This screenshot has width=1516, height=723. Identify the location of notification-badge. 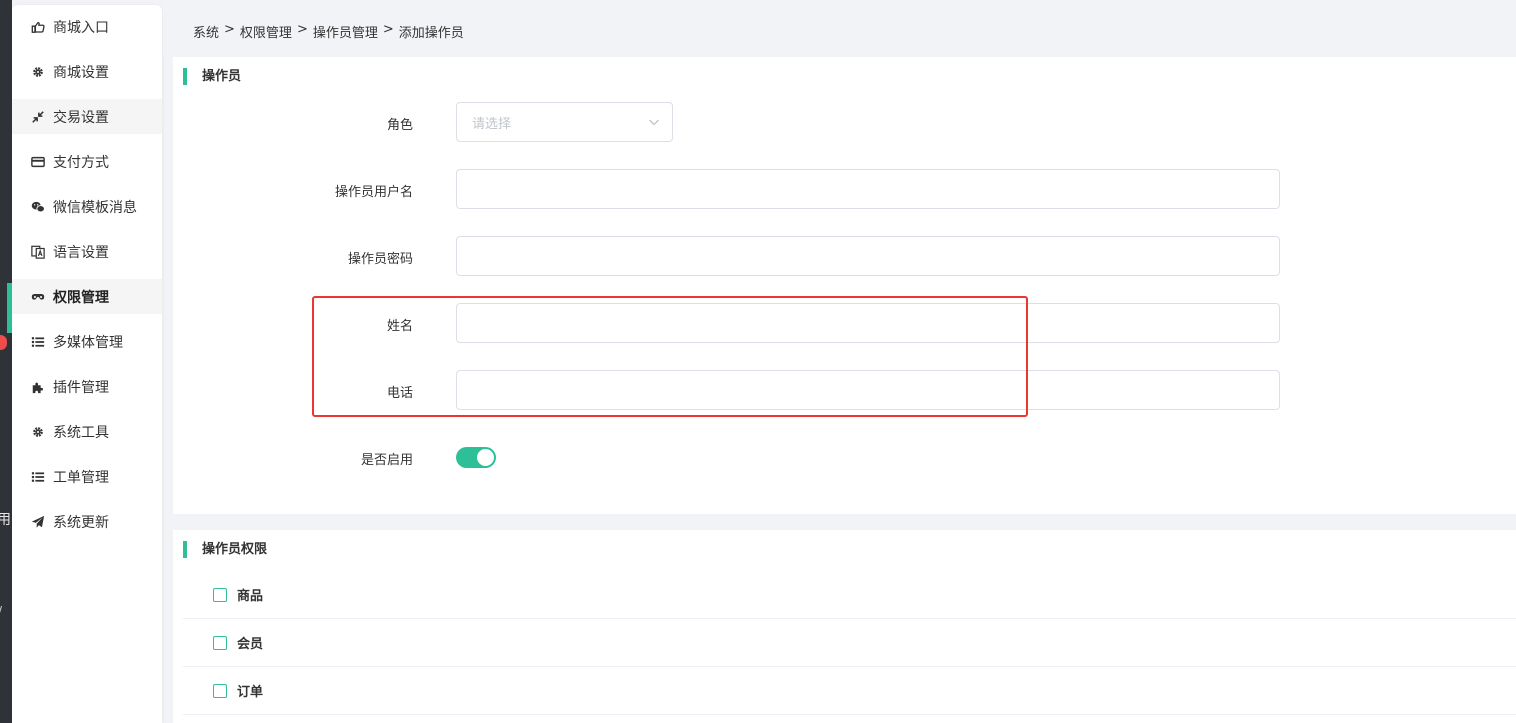
(3, 342).